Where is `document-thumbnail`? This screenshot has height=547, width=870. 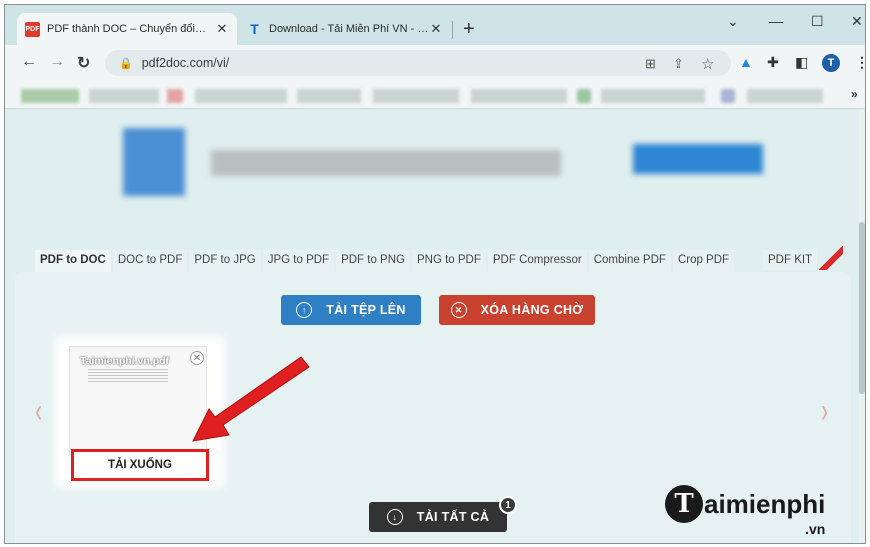
document-thumbnail is located at coordinates (128, 376).